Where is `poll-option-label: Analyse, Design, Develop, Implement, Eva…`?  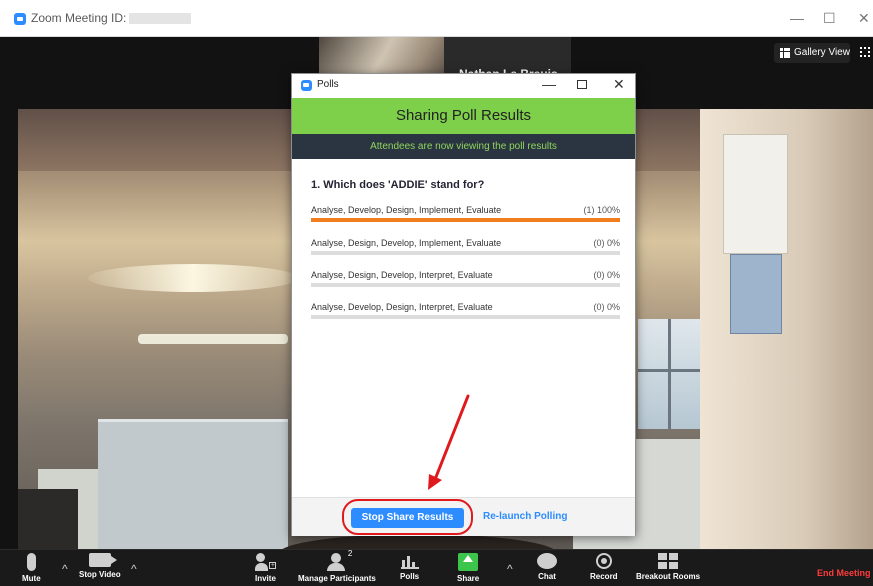 poll-option-label: Analyse, Design, Develop, Implement, Eva… is located at coordinates (406, 243).